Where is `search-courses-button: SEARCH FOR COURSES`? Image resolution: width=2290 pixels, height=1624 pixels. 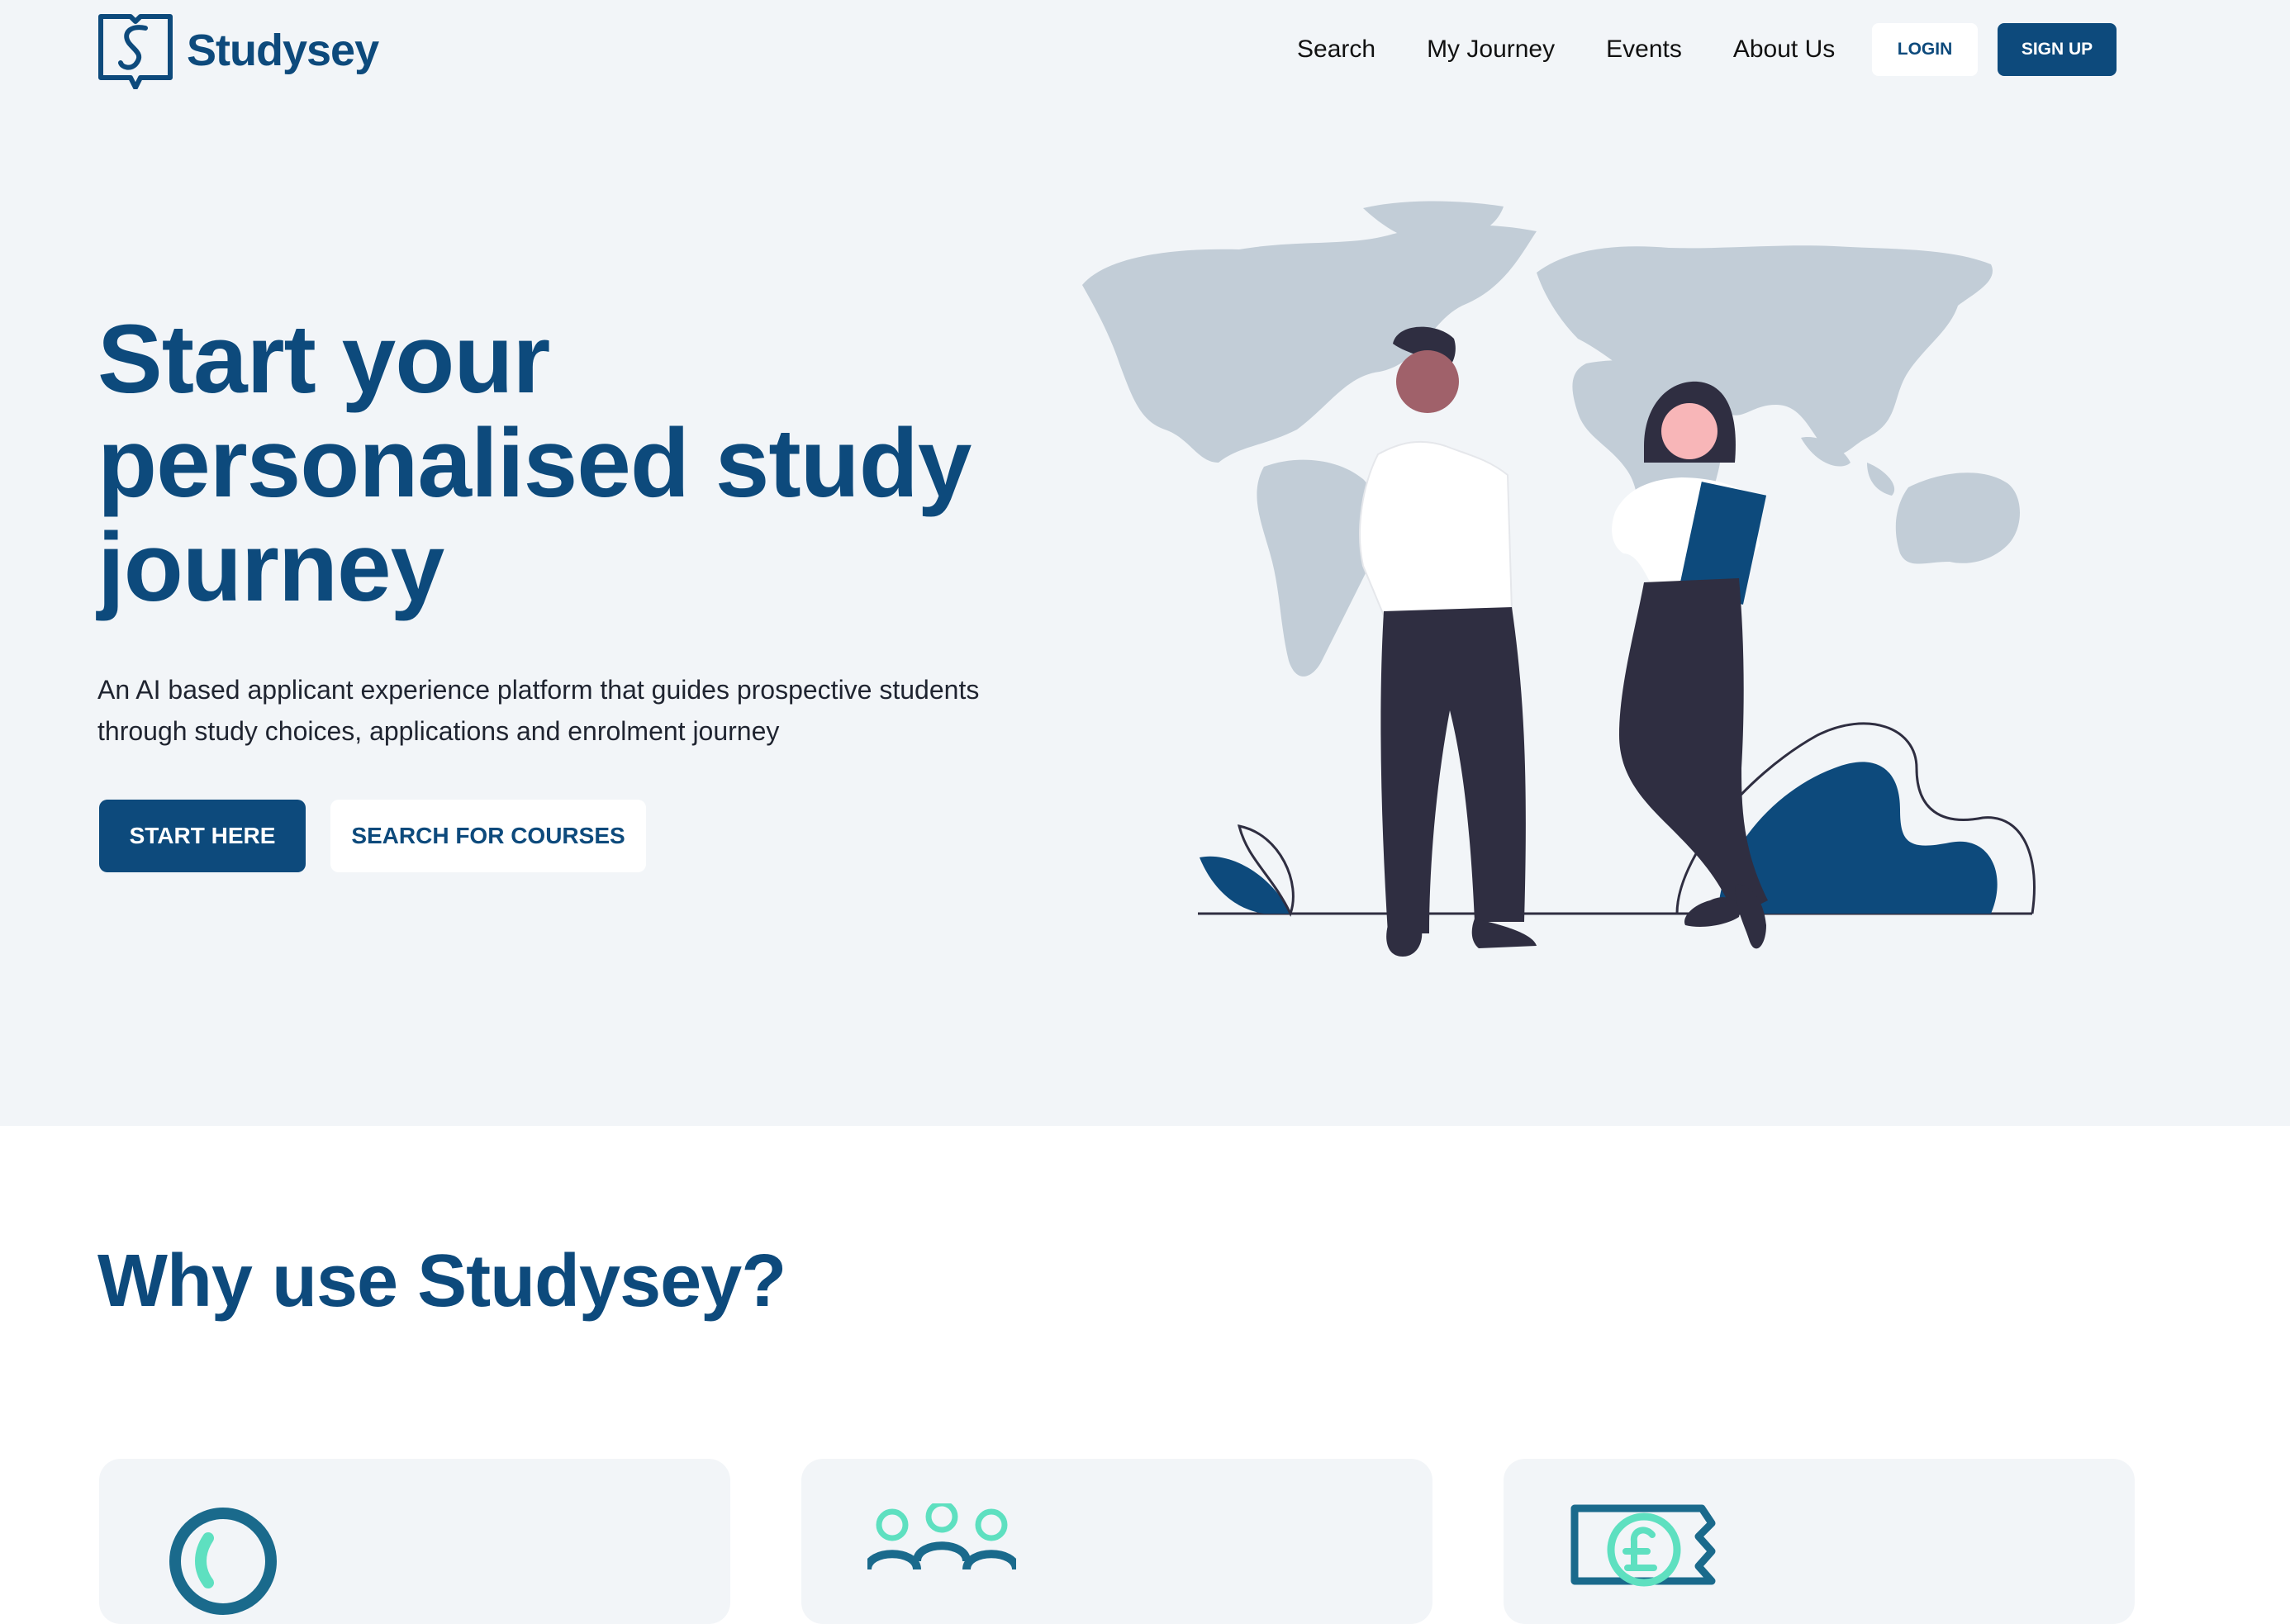
search-courses-button: SEARCH FOR COURSES is located at coordinates (488, 836).